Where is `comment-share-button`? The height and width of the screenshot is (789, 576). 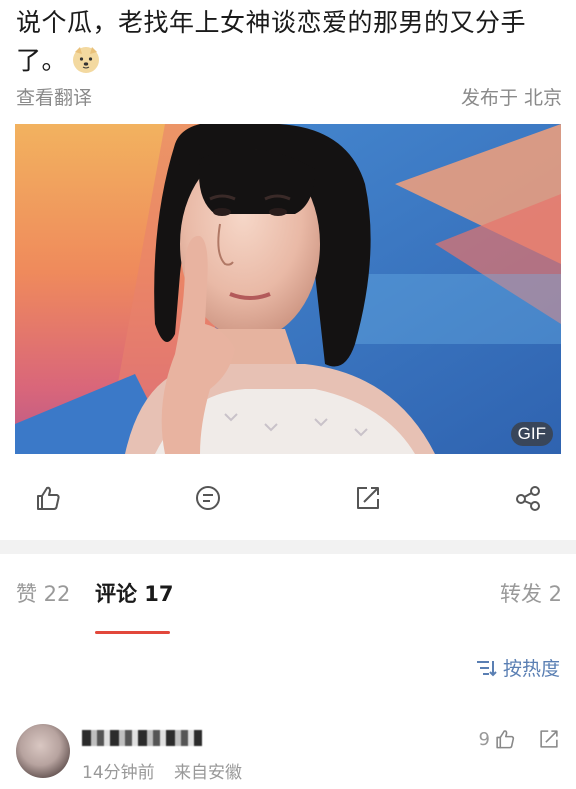 comment-share-button is located at coordinates (549, 741).